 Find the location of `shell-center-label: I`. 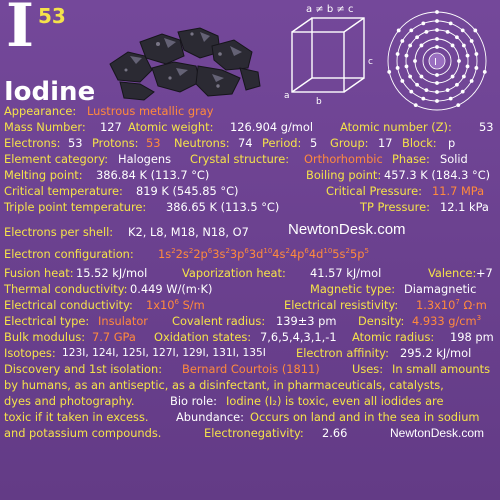

shell-center-label: I is located at coordinates (435, 62).